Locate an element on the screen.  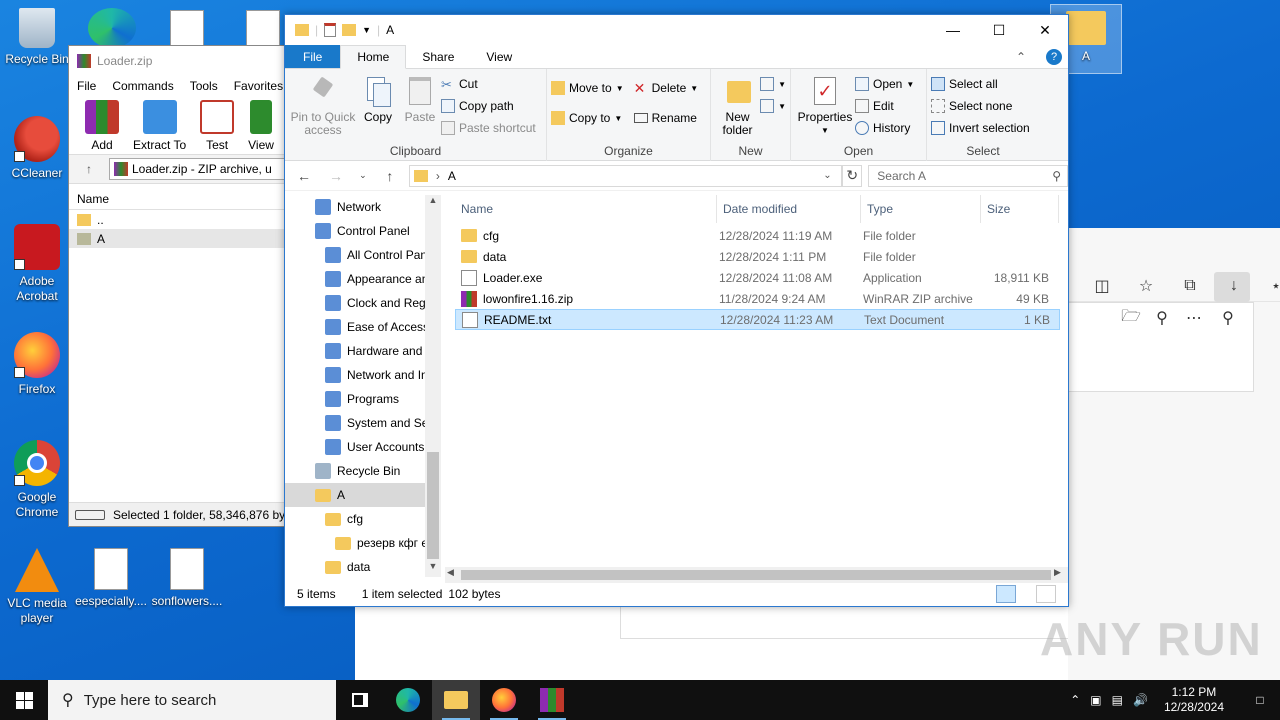
open-button: Open ▼ is located at coordinates (884, 84).